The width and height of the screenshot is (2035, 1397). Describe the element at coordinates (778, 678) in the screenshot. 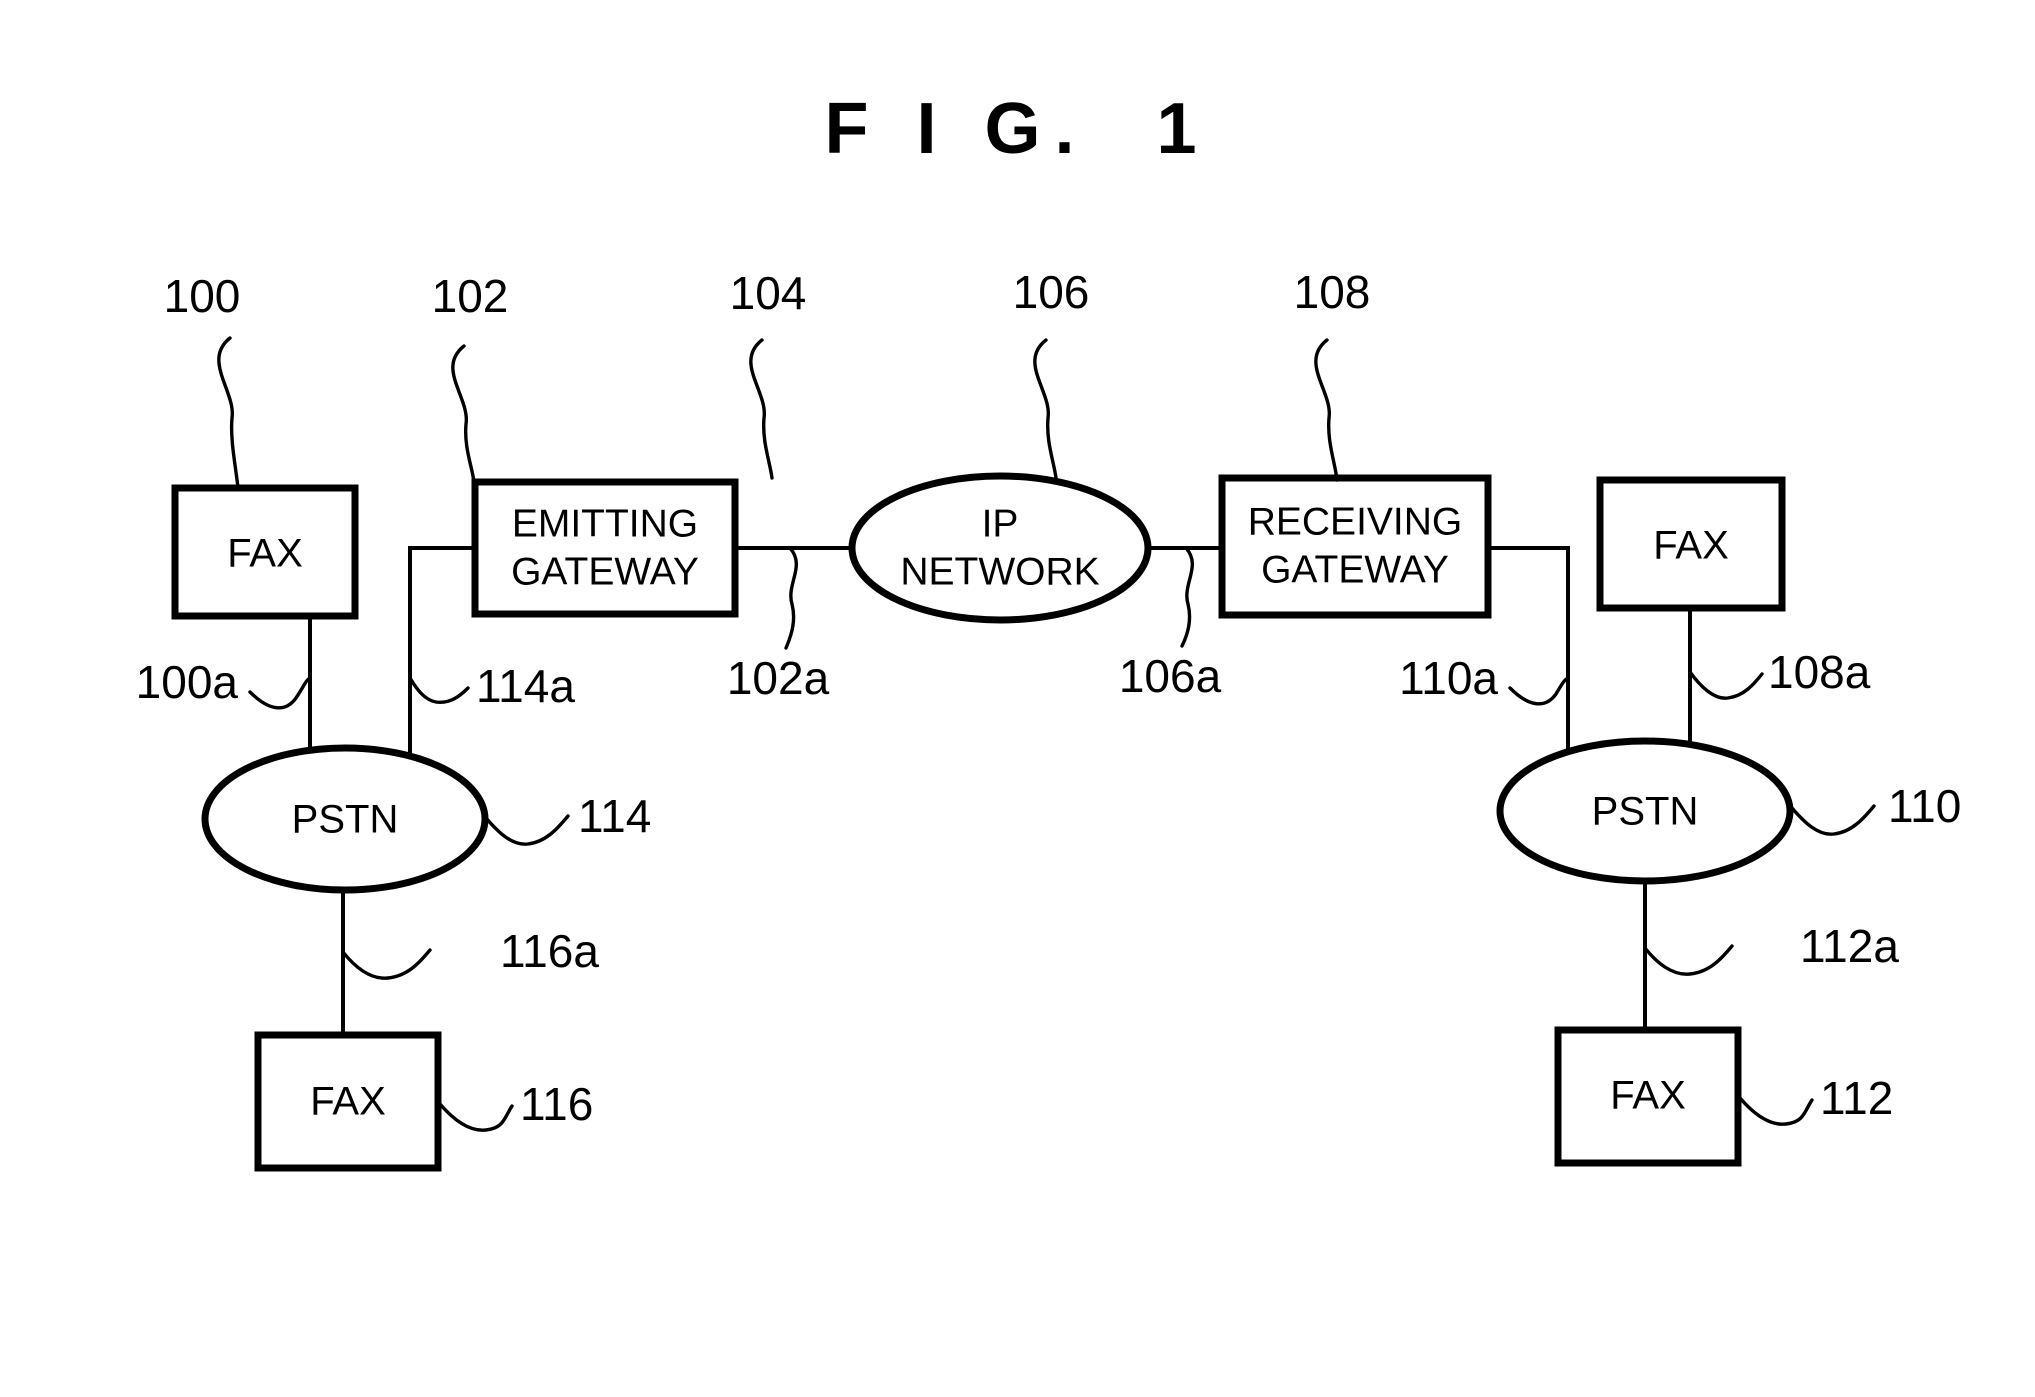

I see `ref-102a: 102a` at that location.